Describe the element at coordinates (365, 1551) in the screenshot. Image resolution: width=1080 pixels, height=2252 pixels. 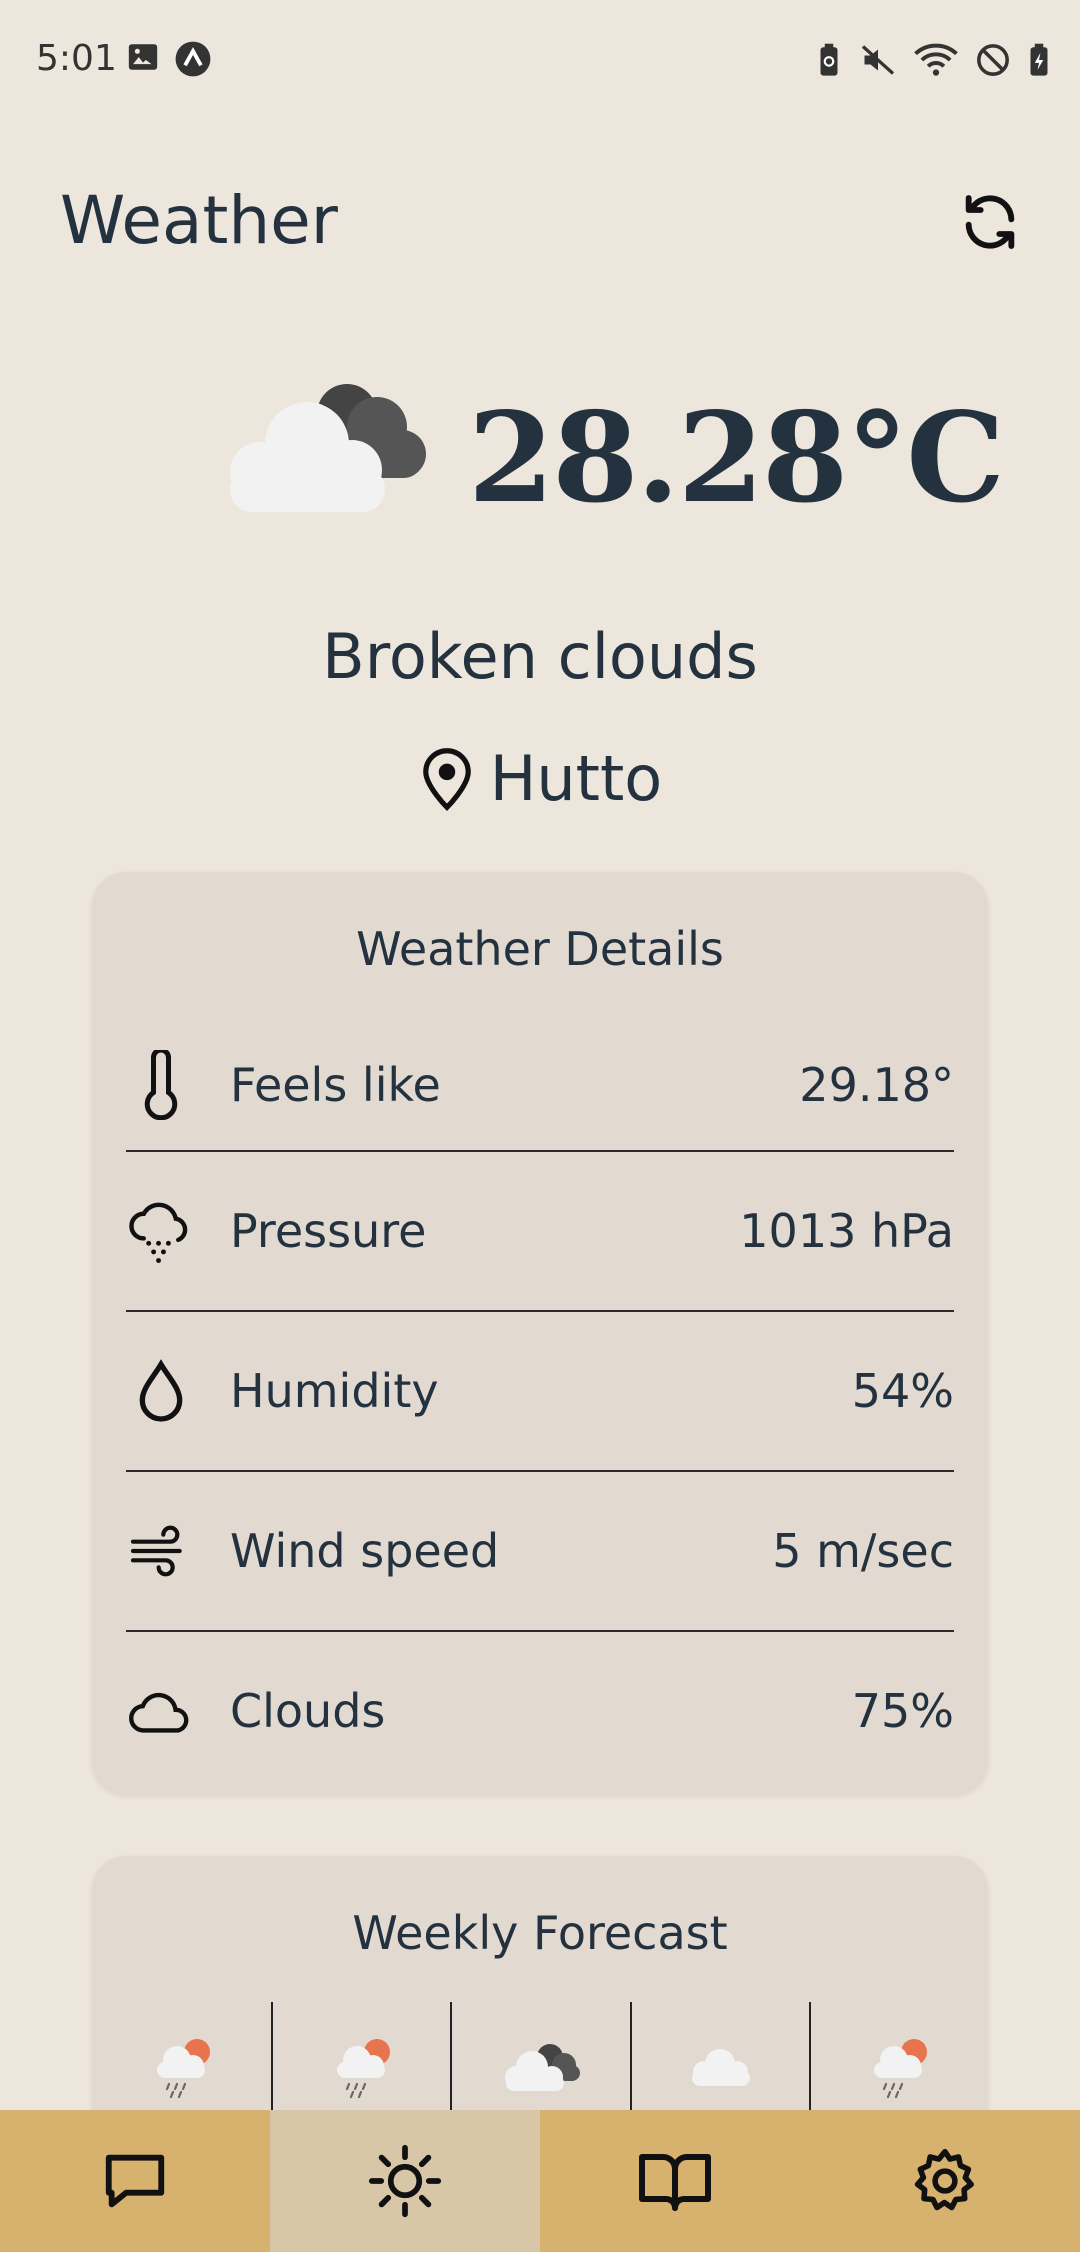
I see `detail-label: Wind speed` at that location.